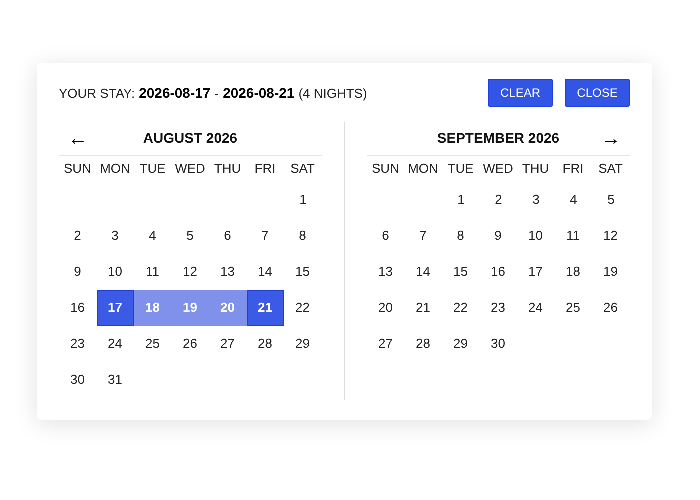 Image resolution: width=700 pixels, height=500 pixels. Describe the element at coordinates (259, 93) in the screenshot. I see `end-date: 2026-08-21` at that location.